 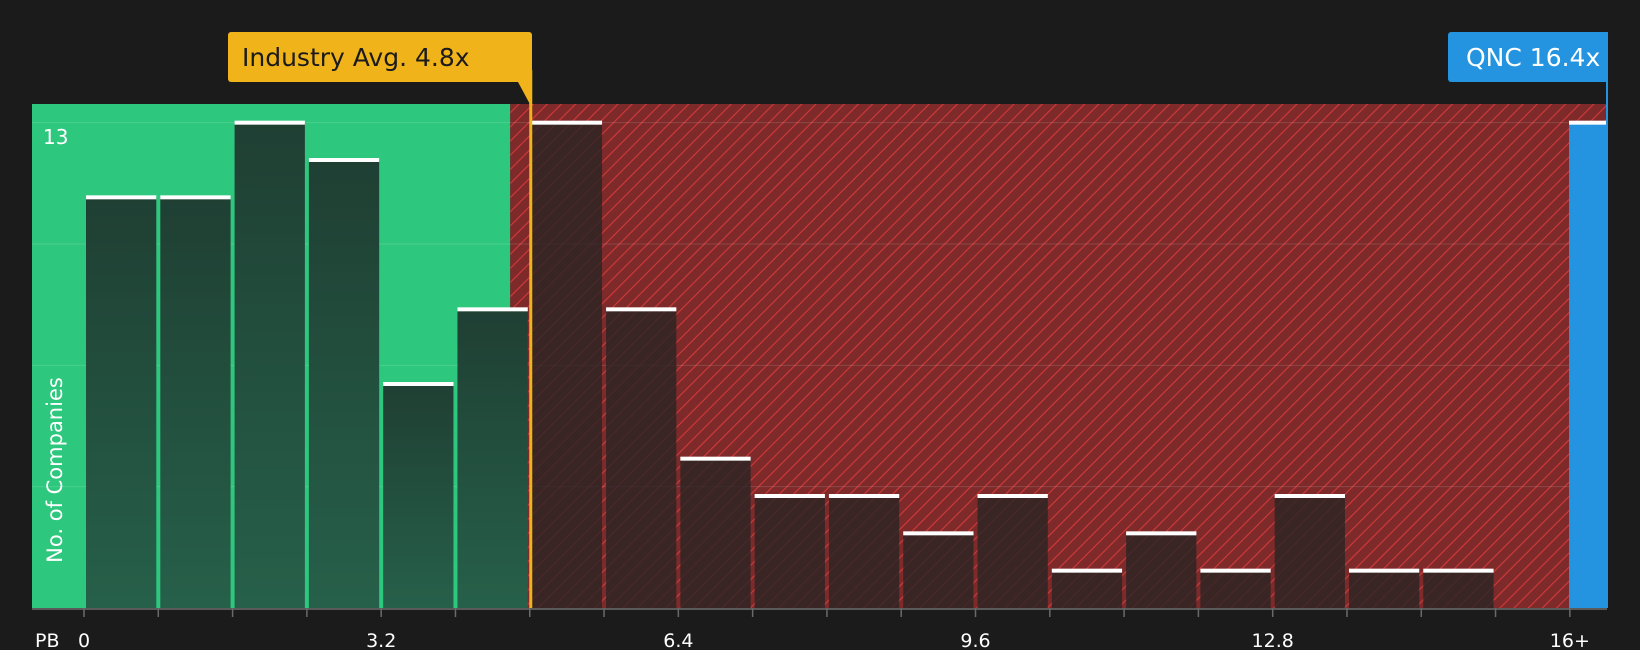 I want to click on x-axis: 0 3.2 6.4 9.6 12.8 16+, so click(x=819, y=629).